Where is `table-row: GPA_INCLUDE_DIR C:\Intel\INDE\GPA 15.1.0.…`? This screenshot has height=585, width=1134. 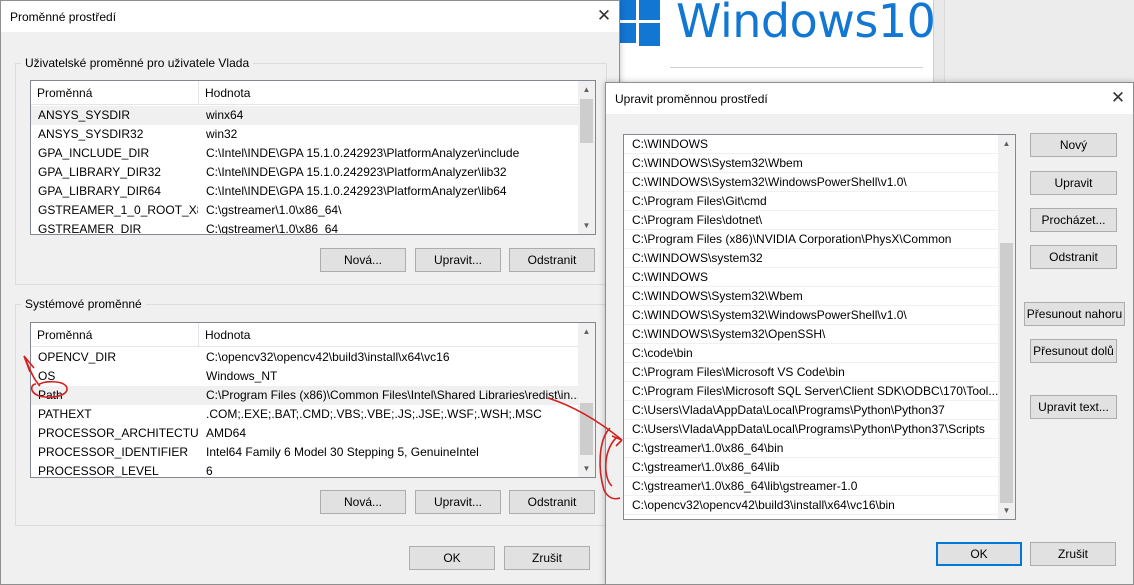 table-row: GPA_INCLUDE_DIR C:\Intel\INDE\GPA 15.1.0.… is located at coordinates (304, 153).